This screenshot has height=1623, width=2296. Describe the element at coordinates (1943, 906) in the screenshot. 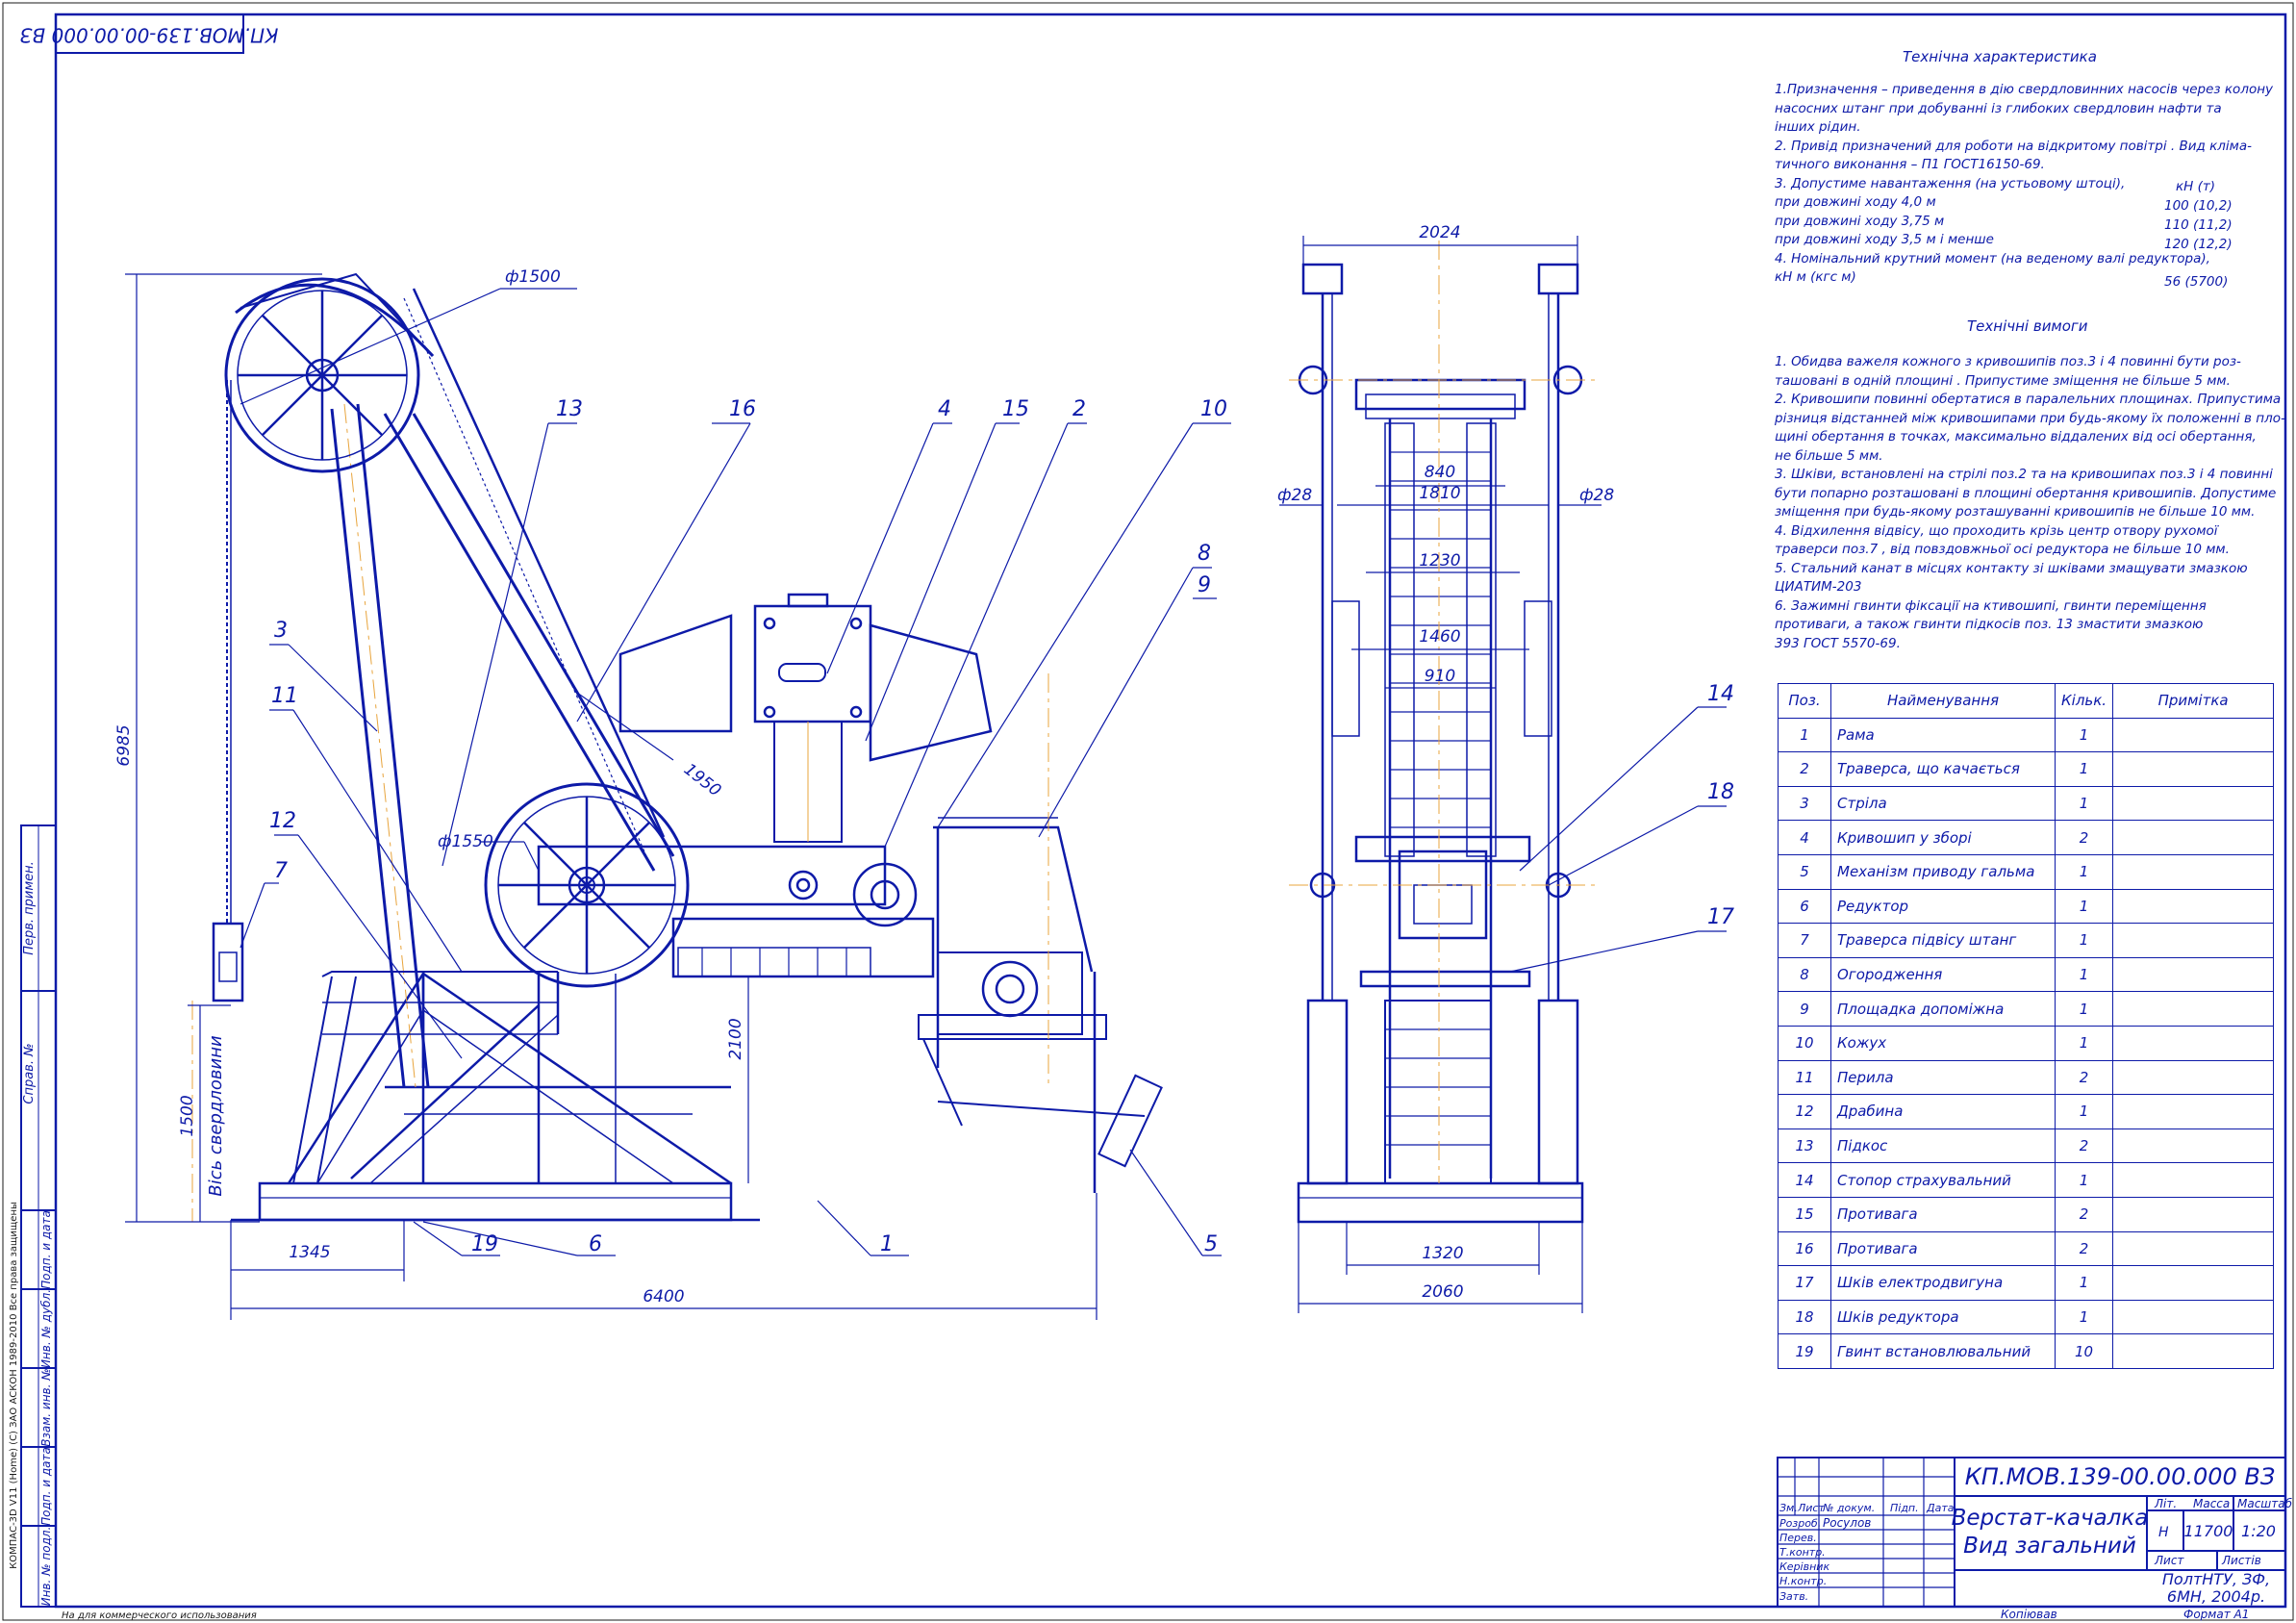

I see `spec-cell-name: Редуктор` at that location.